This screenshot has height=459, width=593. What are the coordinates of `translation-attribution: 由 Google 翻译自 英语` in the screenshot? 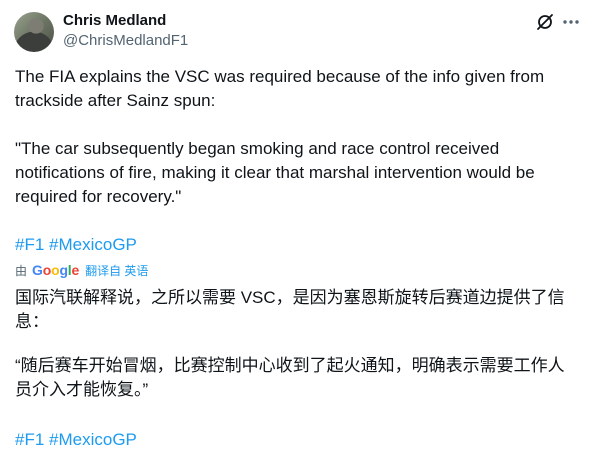 It's located at (81, 270).